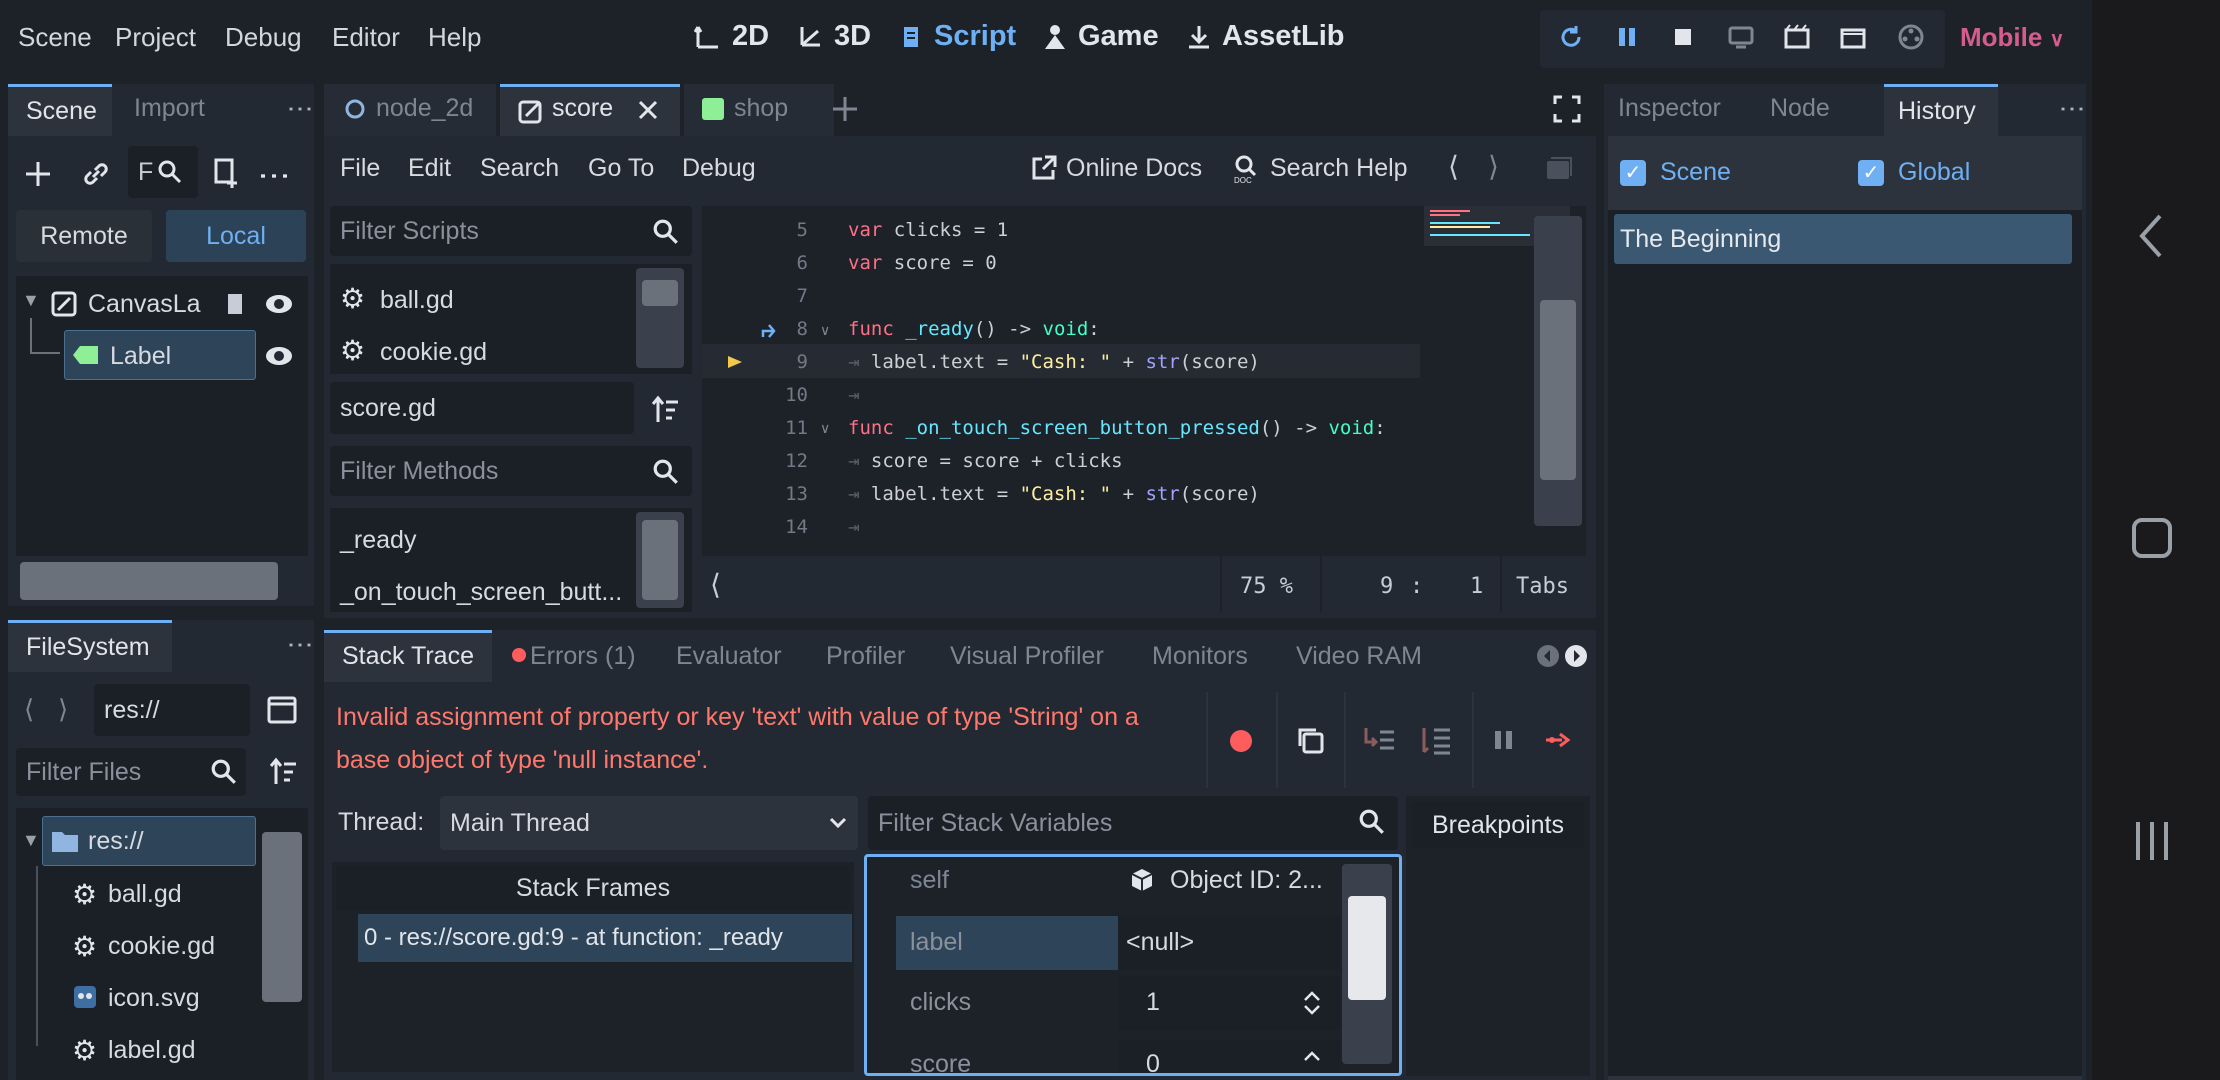 This screenshot has width=2220, height=1080. What do you see at coordinates (275, 176) in the screenshot?
I see `scene-options-icon: ⋮` at bounding box center [275, 176].